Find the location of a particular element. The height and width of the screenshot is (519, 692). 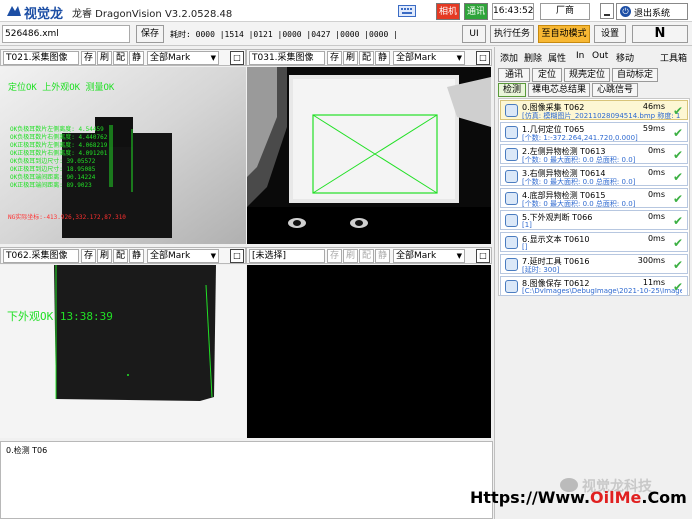

panel4-header: [未选择] 存 刷 配 静 全部Mark ▼ □ is located at coordinates (369, 255).